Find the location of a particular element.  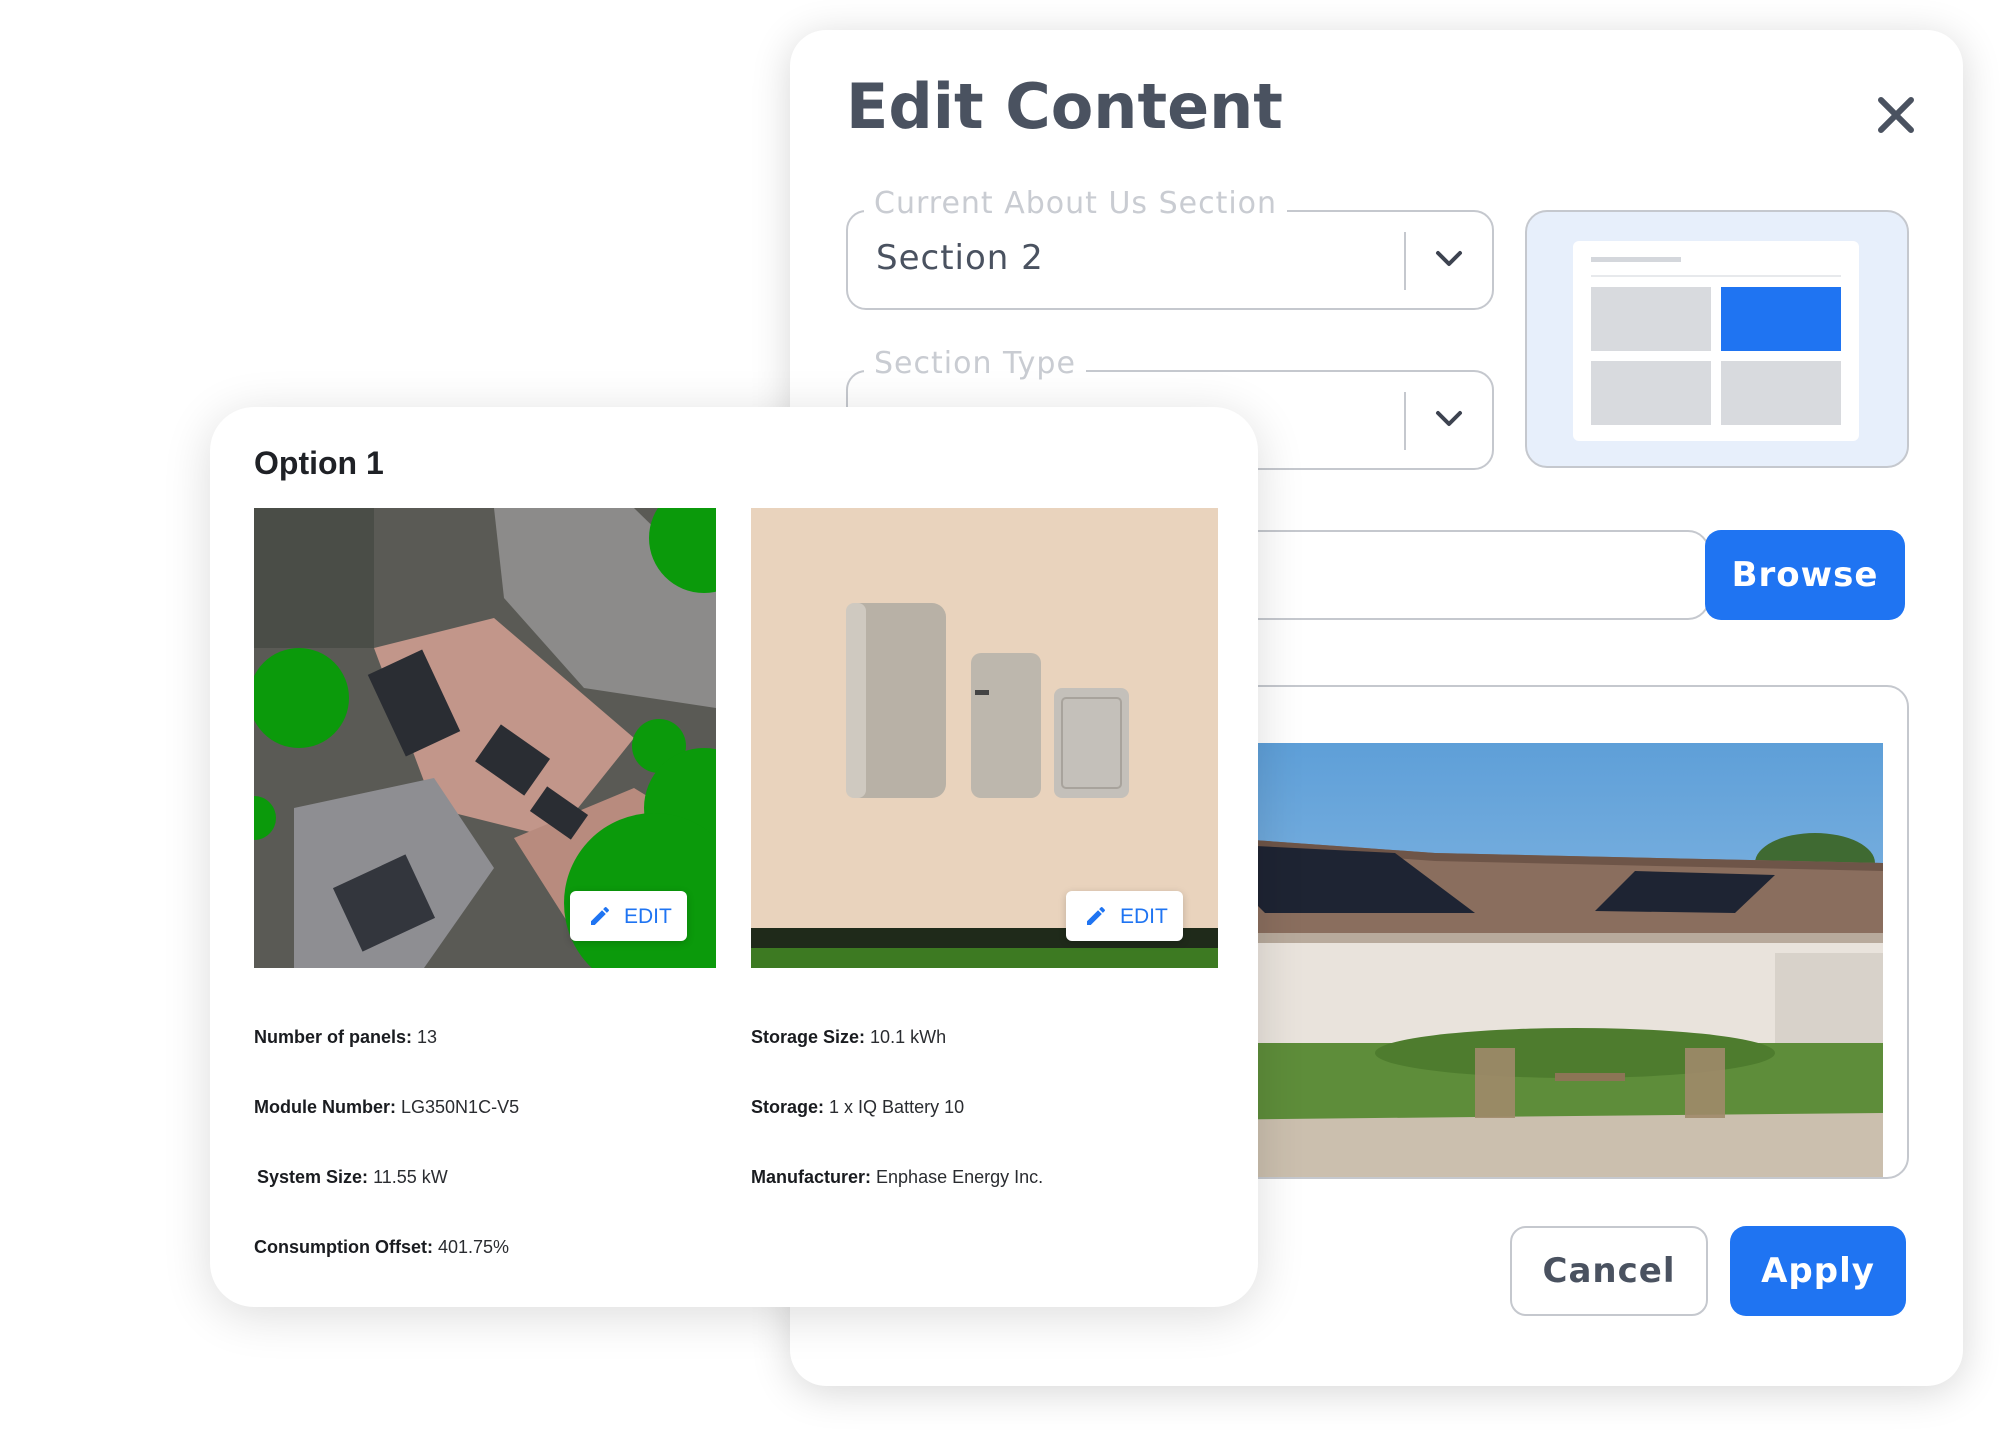

spec-label: Consumption Offset: is located at coordinates (343, 1247).